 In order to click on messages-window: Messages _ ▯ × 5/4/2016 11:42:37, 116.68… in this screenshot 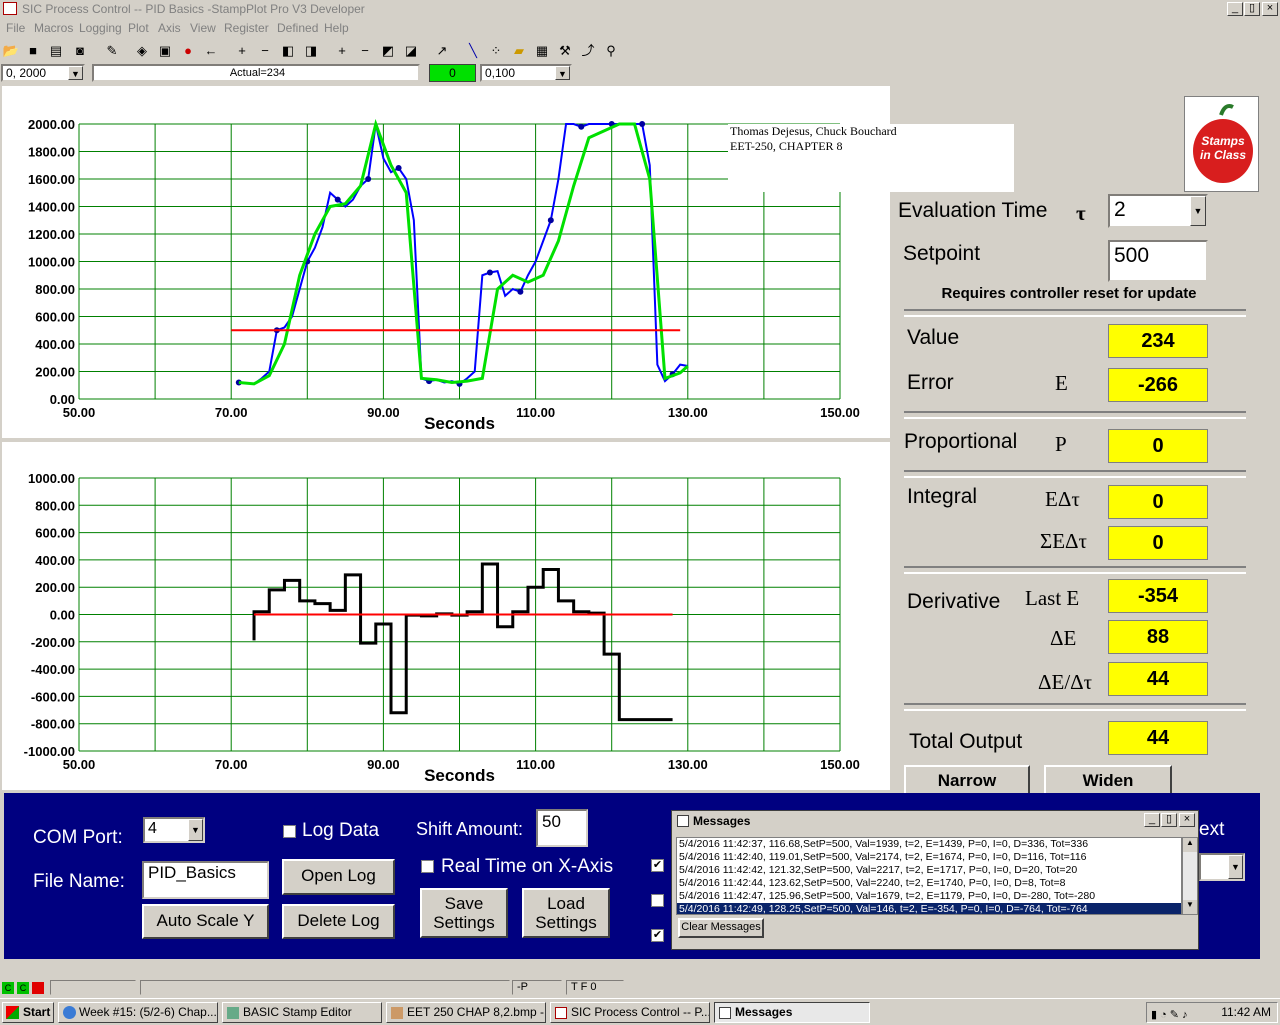, I will do `click(935, 880)`.